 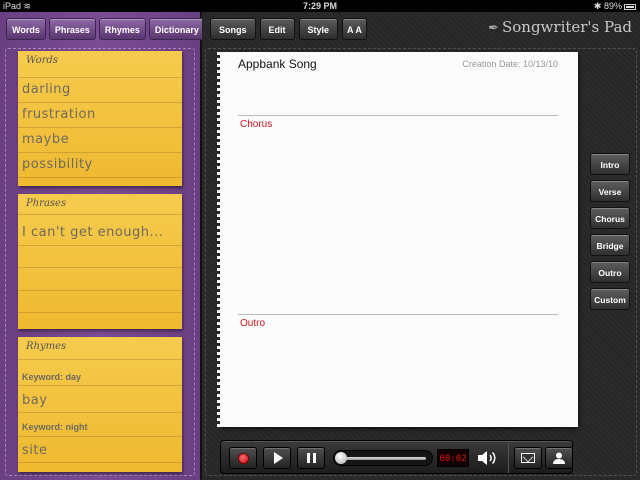 I want to click on battery-icon, so click(x=630, y=6).